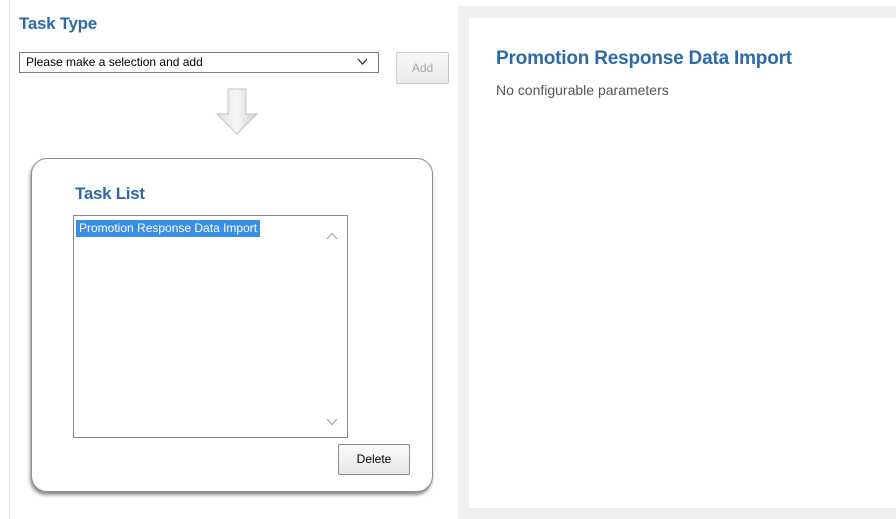 This screenshot has width=896, height=519. Describe the element at coordinates (237, 111) in the screenshot. I see `arrow-down-icon` at that location.